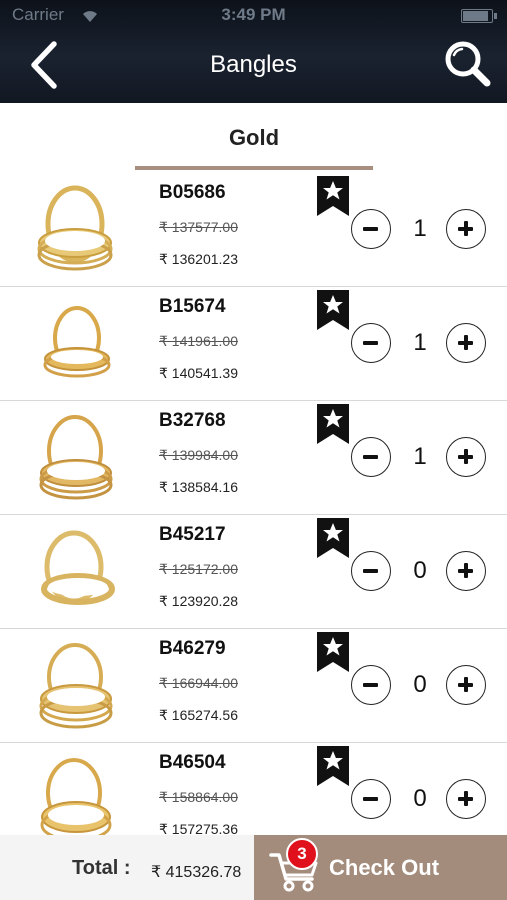 The width and height of the screenshot is (507, 900). Describe the element at coordinates (253, 572) in the screenshot. I see `product-row: B45217 ₹ 125172.00 ₹ 123920.28 0` at that location.